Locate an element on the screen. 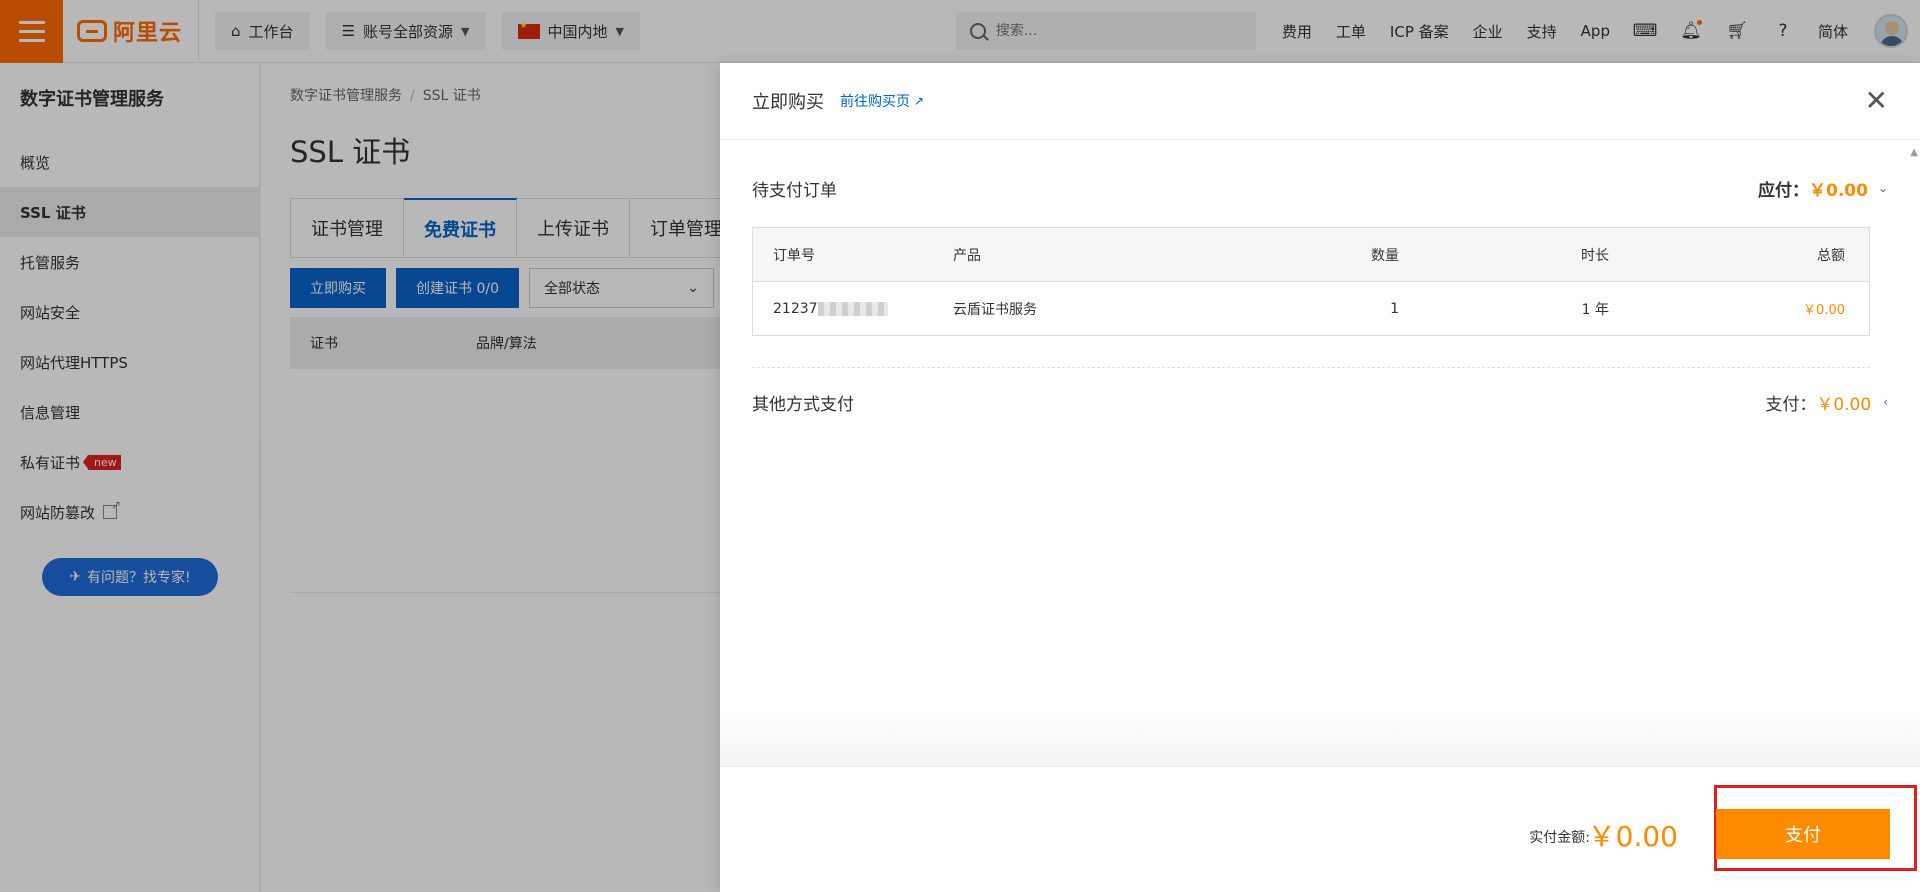 The image size is (1920, 892). scroll-up-icon: ▲ is located at coordinates (1914, 152).